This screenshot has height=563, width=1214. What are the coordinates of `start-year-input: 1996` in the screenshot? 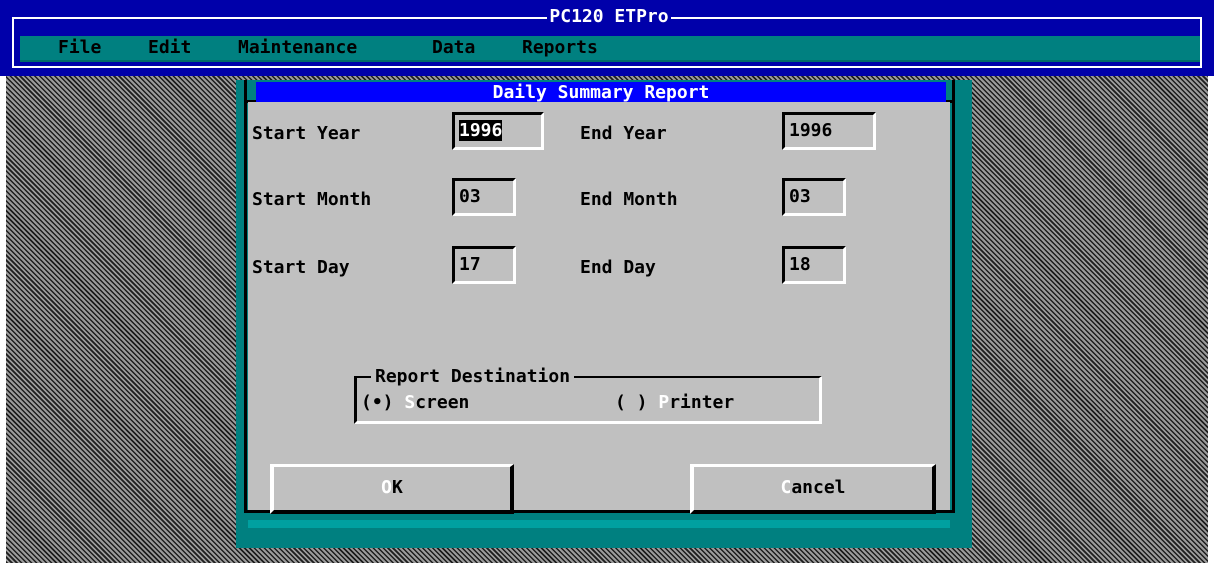 It's located at (498, 131).